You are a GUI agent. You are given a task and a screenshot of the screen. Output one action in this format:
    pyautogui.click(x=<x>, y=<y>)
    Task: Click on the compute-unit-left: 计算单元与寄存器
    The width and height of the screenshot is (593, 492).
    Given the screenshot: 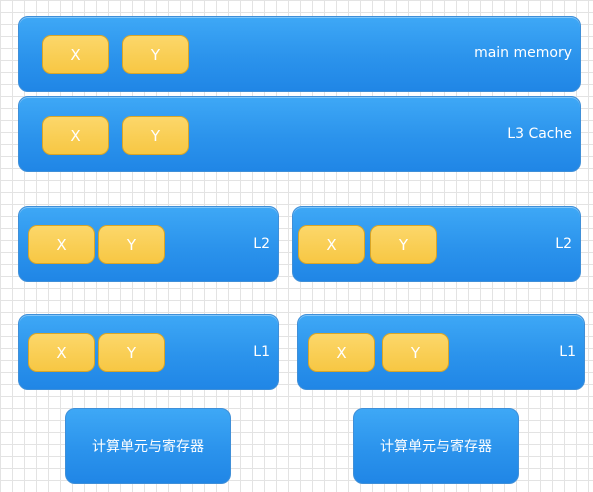 What is the action you would take?
    pyautogui.click(x=148, y=446)
    